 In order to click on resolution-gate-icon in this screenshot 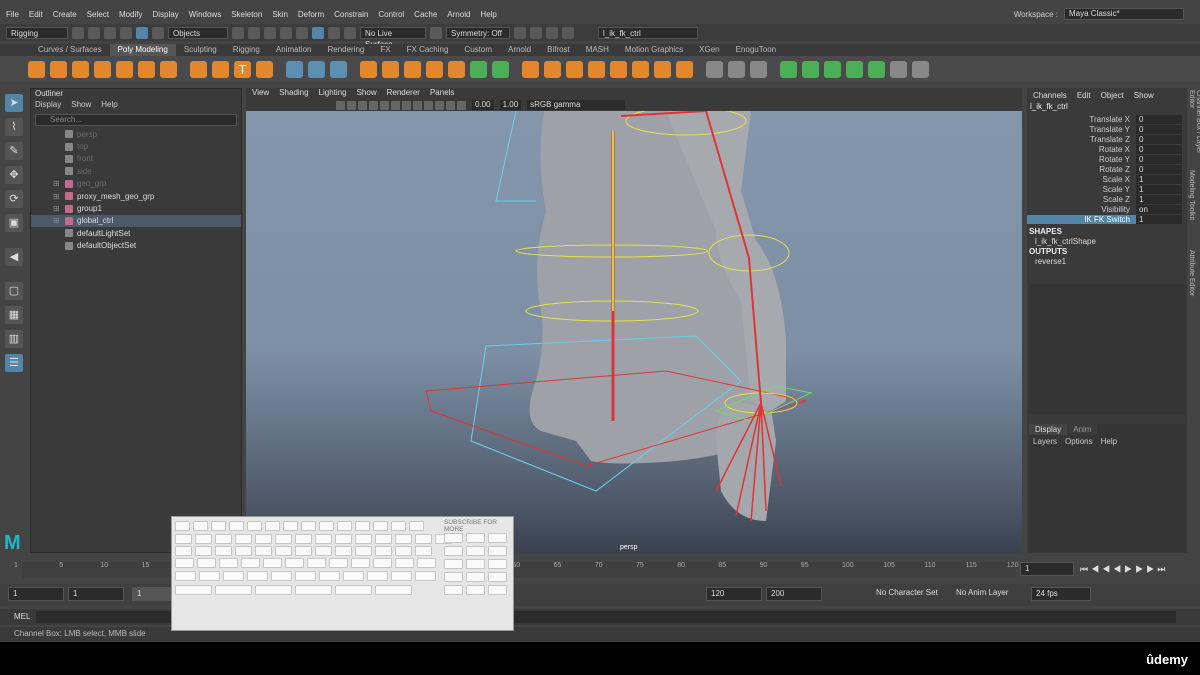, I will do `click(461, 105)`.